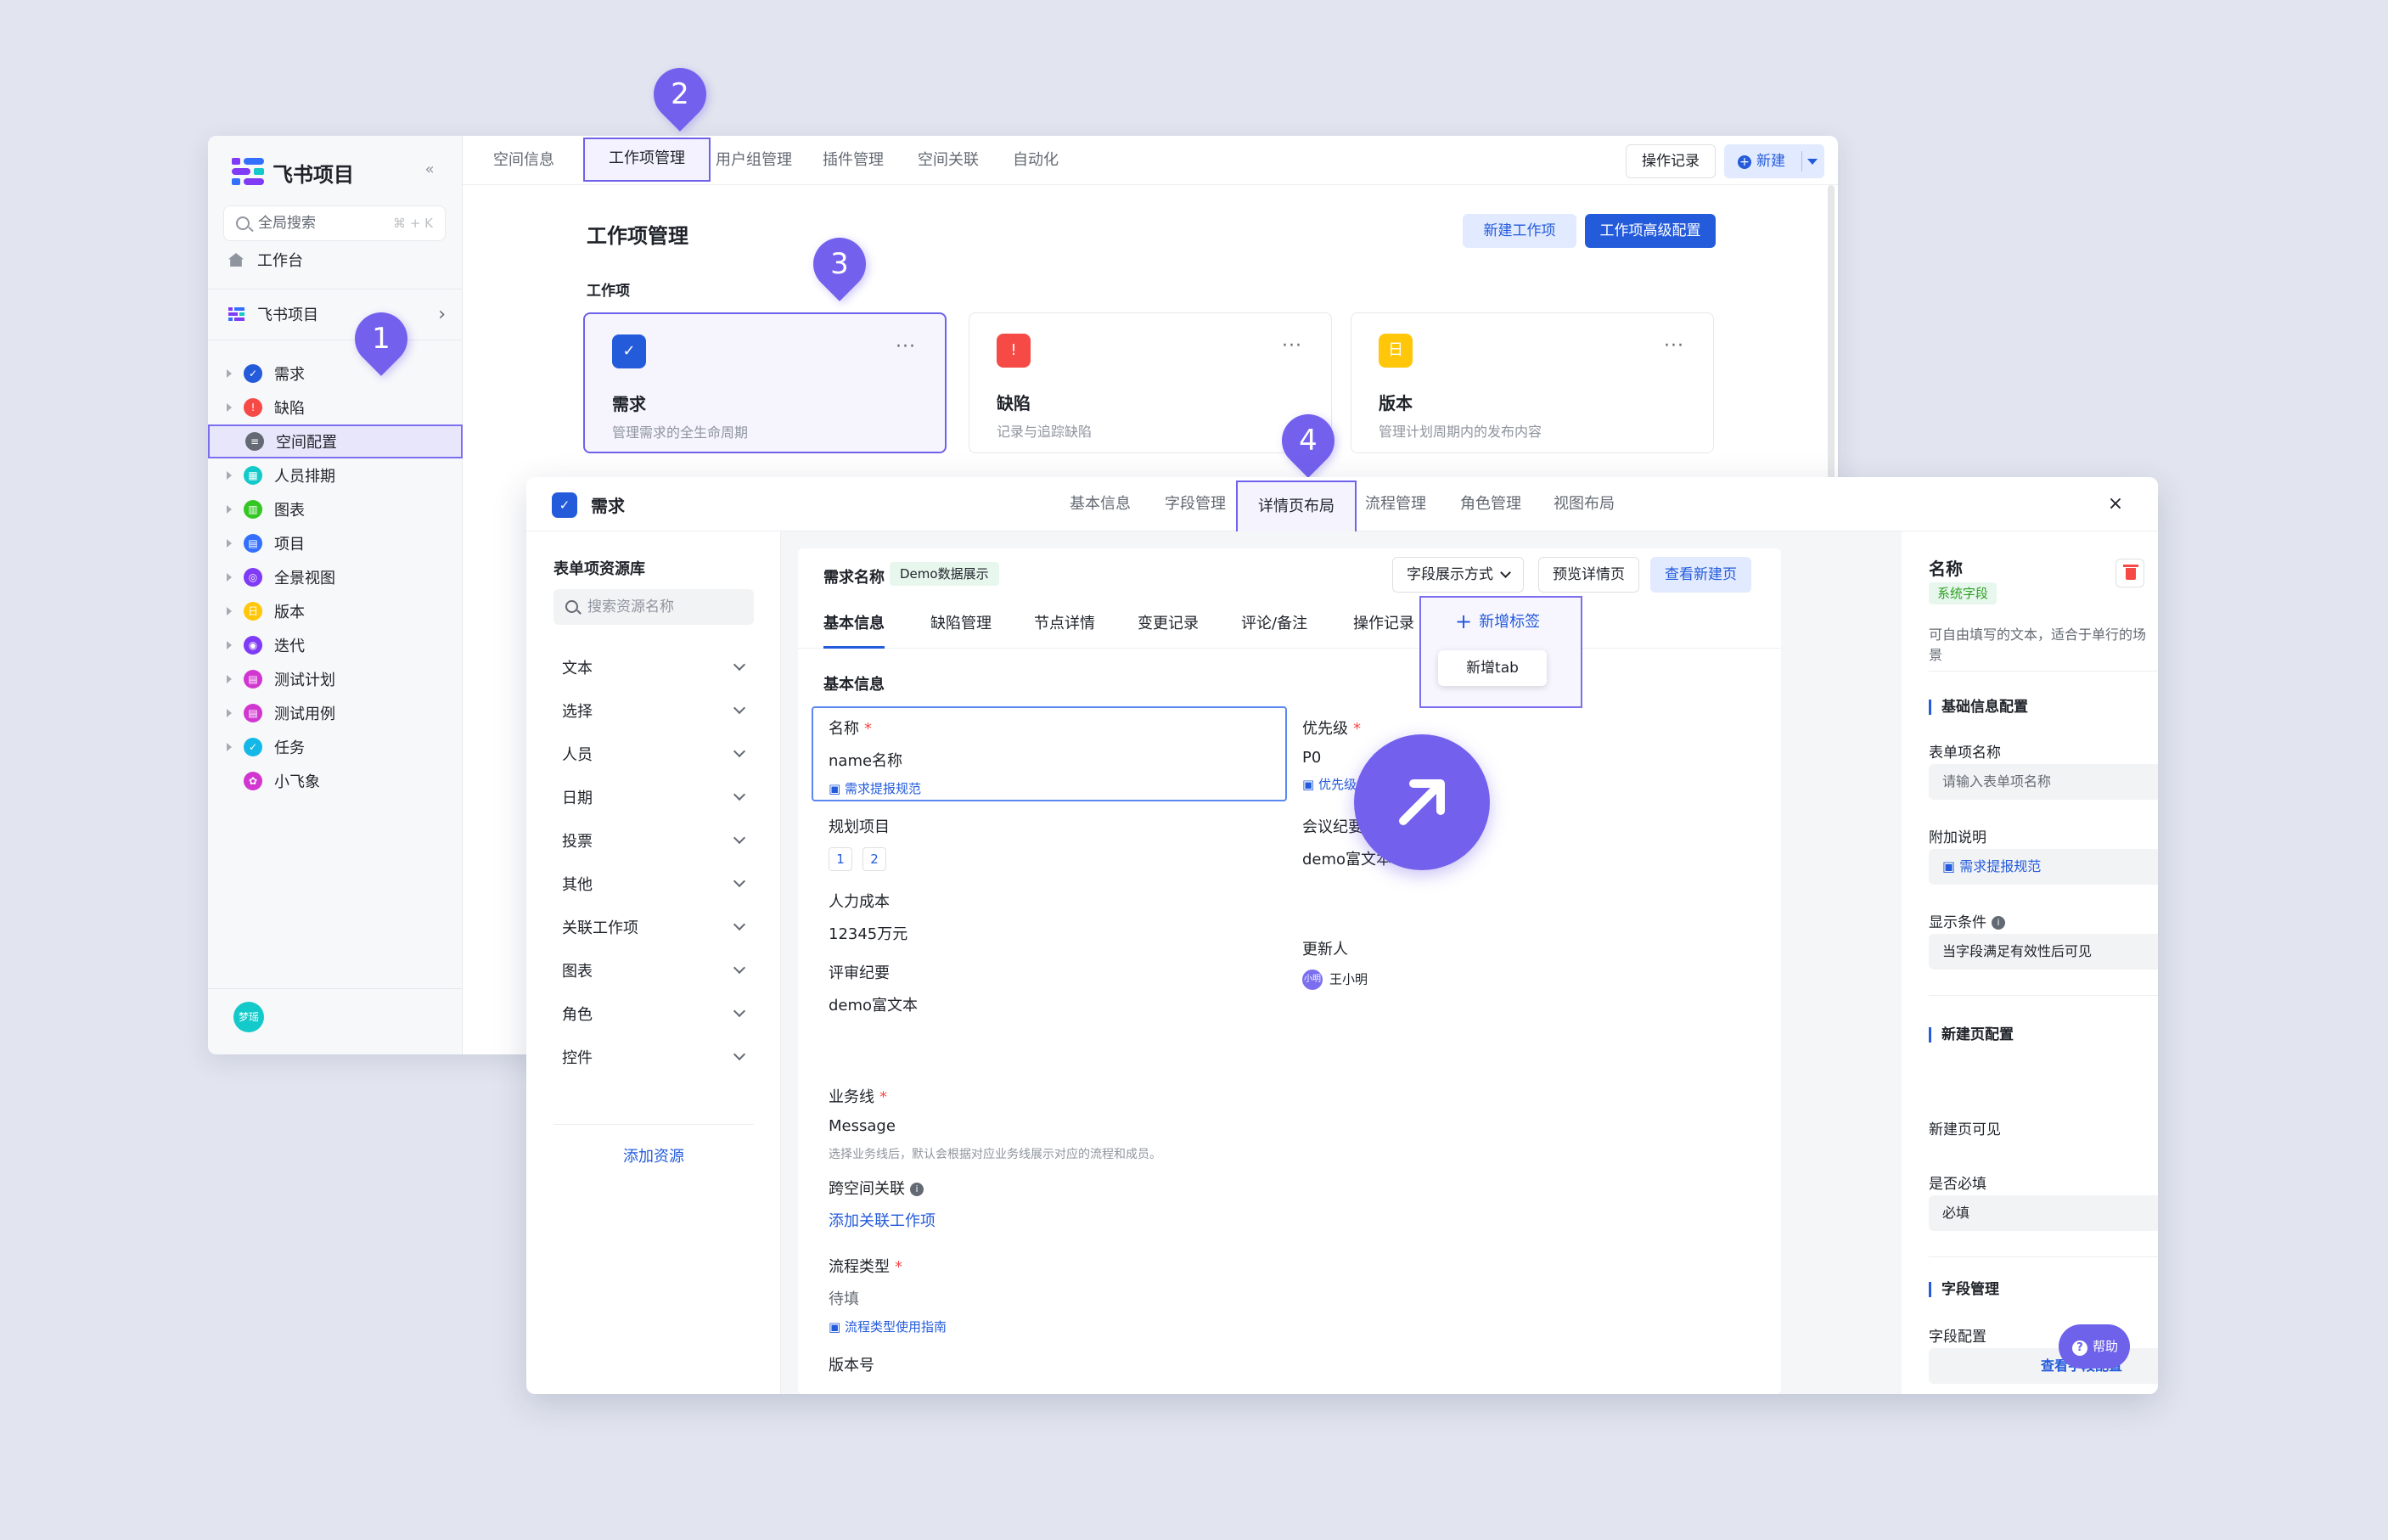 Image resolution: width=2388 pixels, height=1540 pixels. Describe the element at coordinates (647, 160) in the screenshot. I see `tab-workitem-management: 工作项管理` at that location.